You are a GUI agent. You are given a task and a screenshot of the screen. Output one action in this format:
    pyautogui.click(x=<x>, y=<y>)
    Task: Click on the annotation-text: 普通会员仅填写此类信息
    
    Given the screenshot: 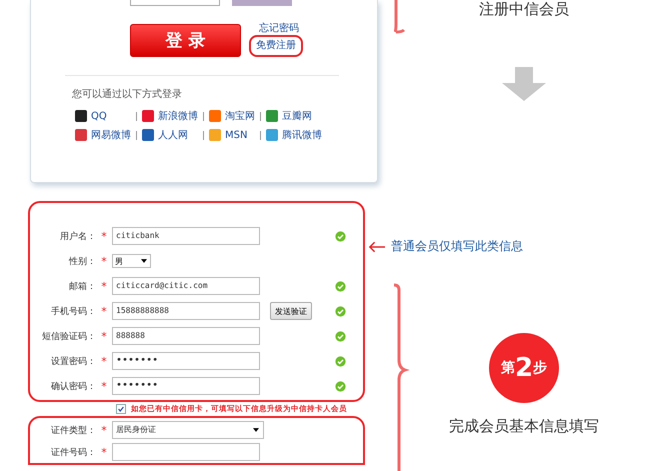 What is the action you would take?
    pyautogui.click(x=457, y=246)
    